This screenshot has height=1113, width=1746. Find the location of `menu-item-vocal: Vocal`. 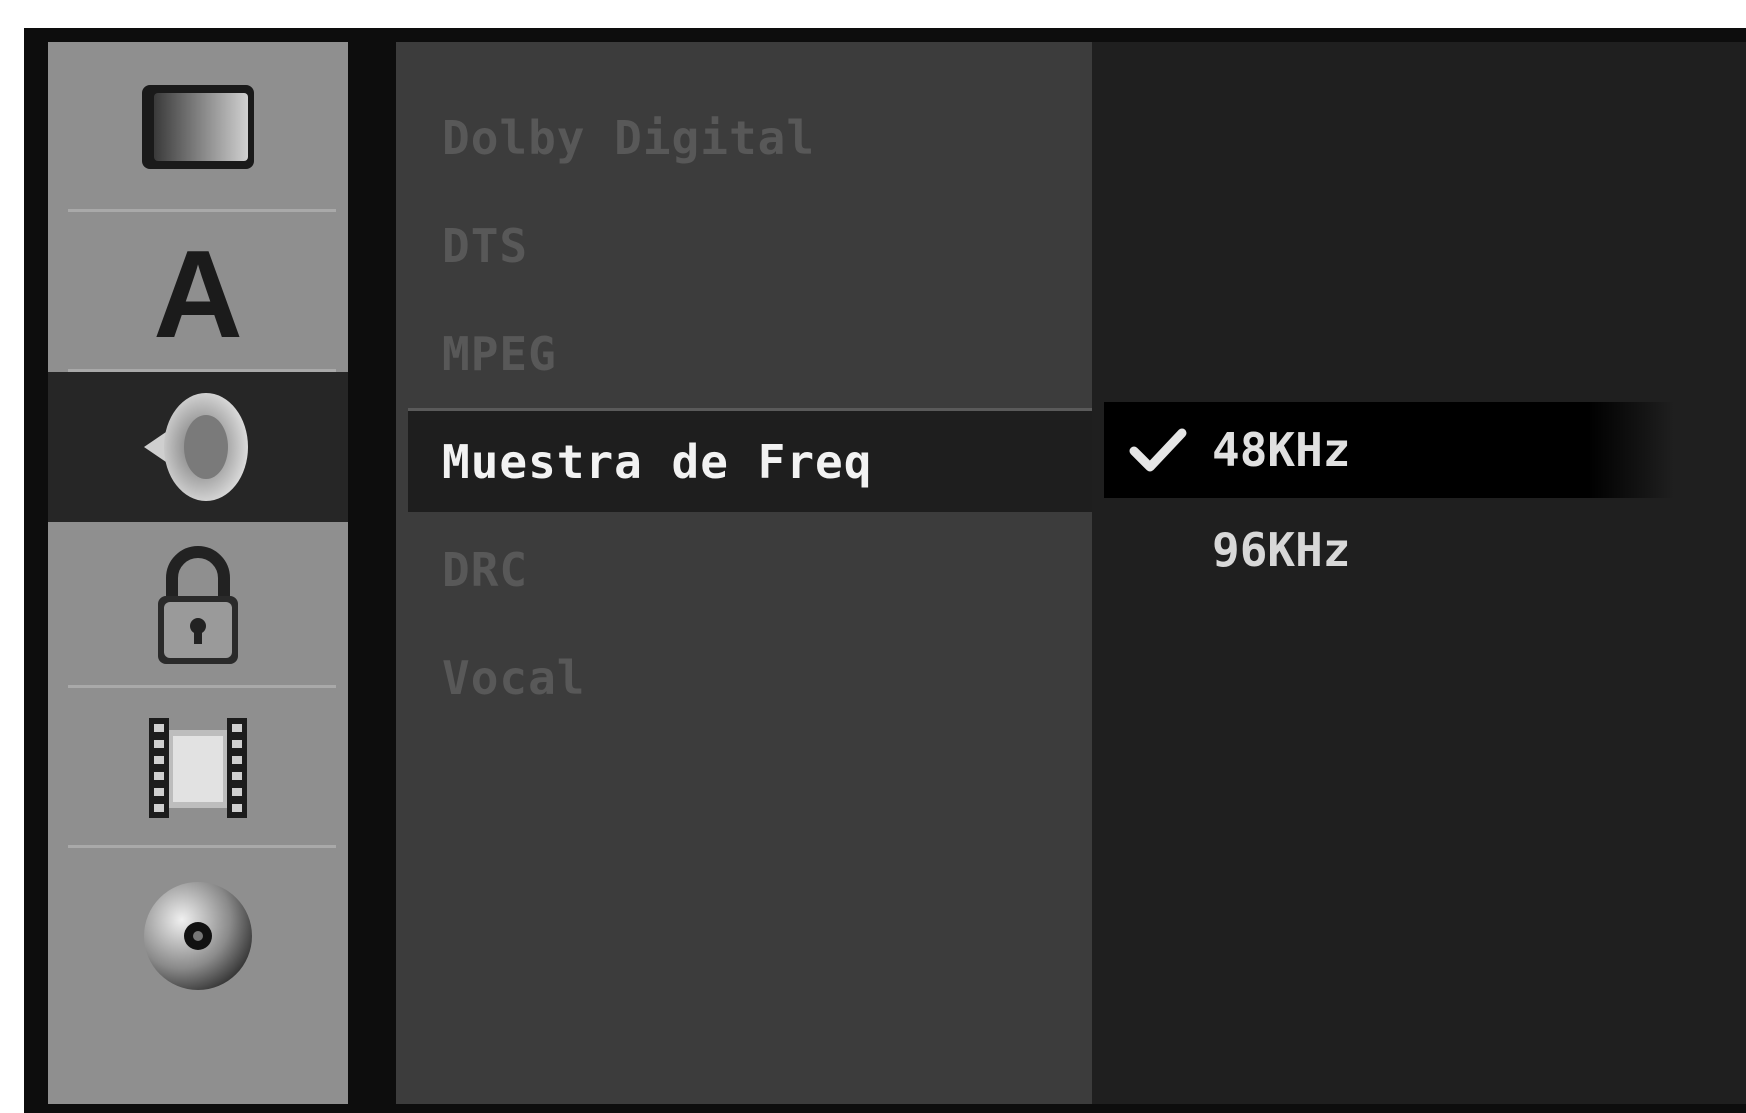

menu-item-vocal: Vocal is located at coordinates (744, 678).